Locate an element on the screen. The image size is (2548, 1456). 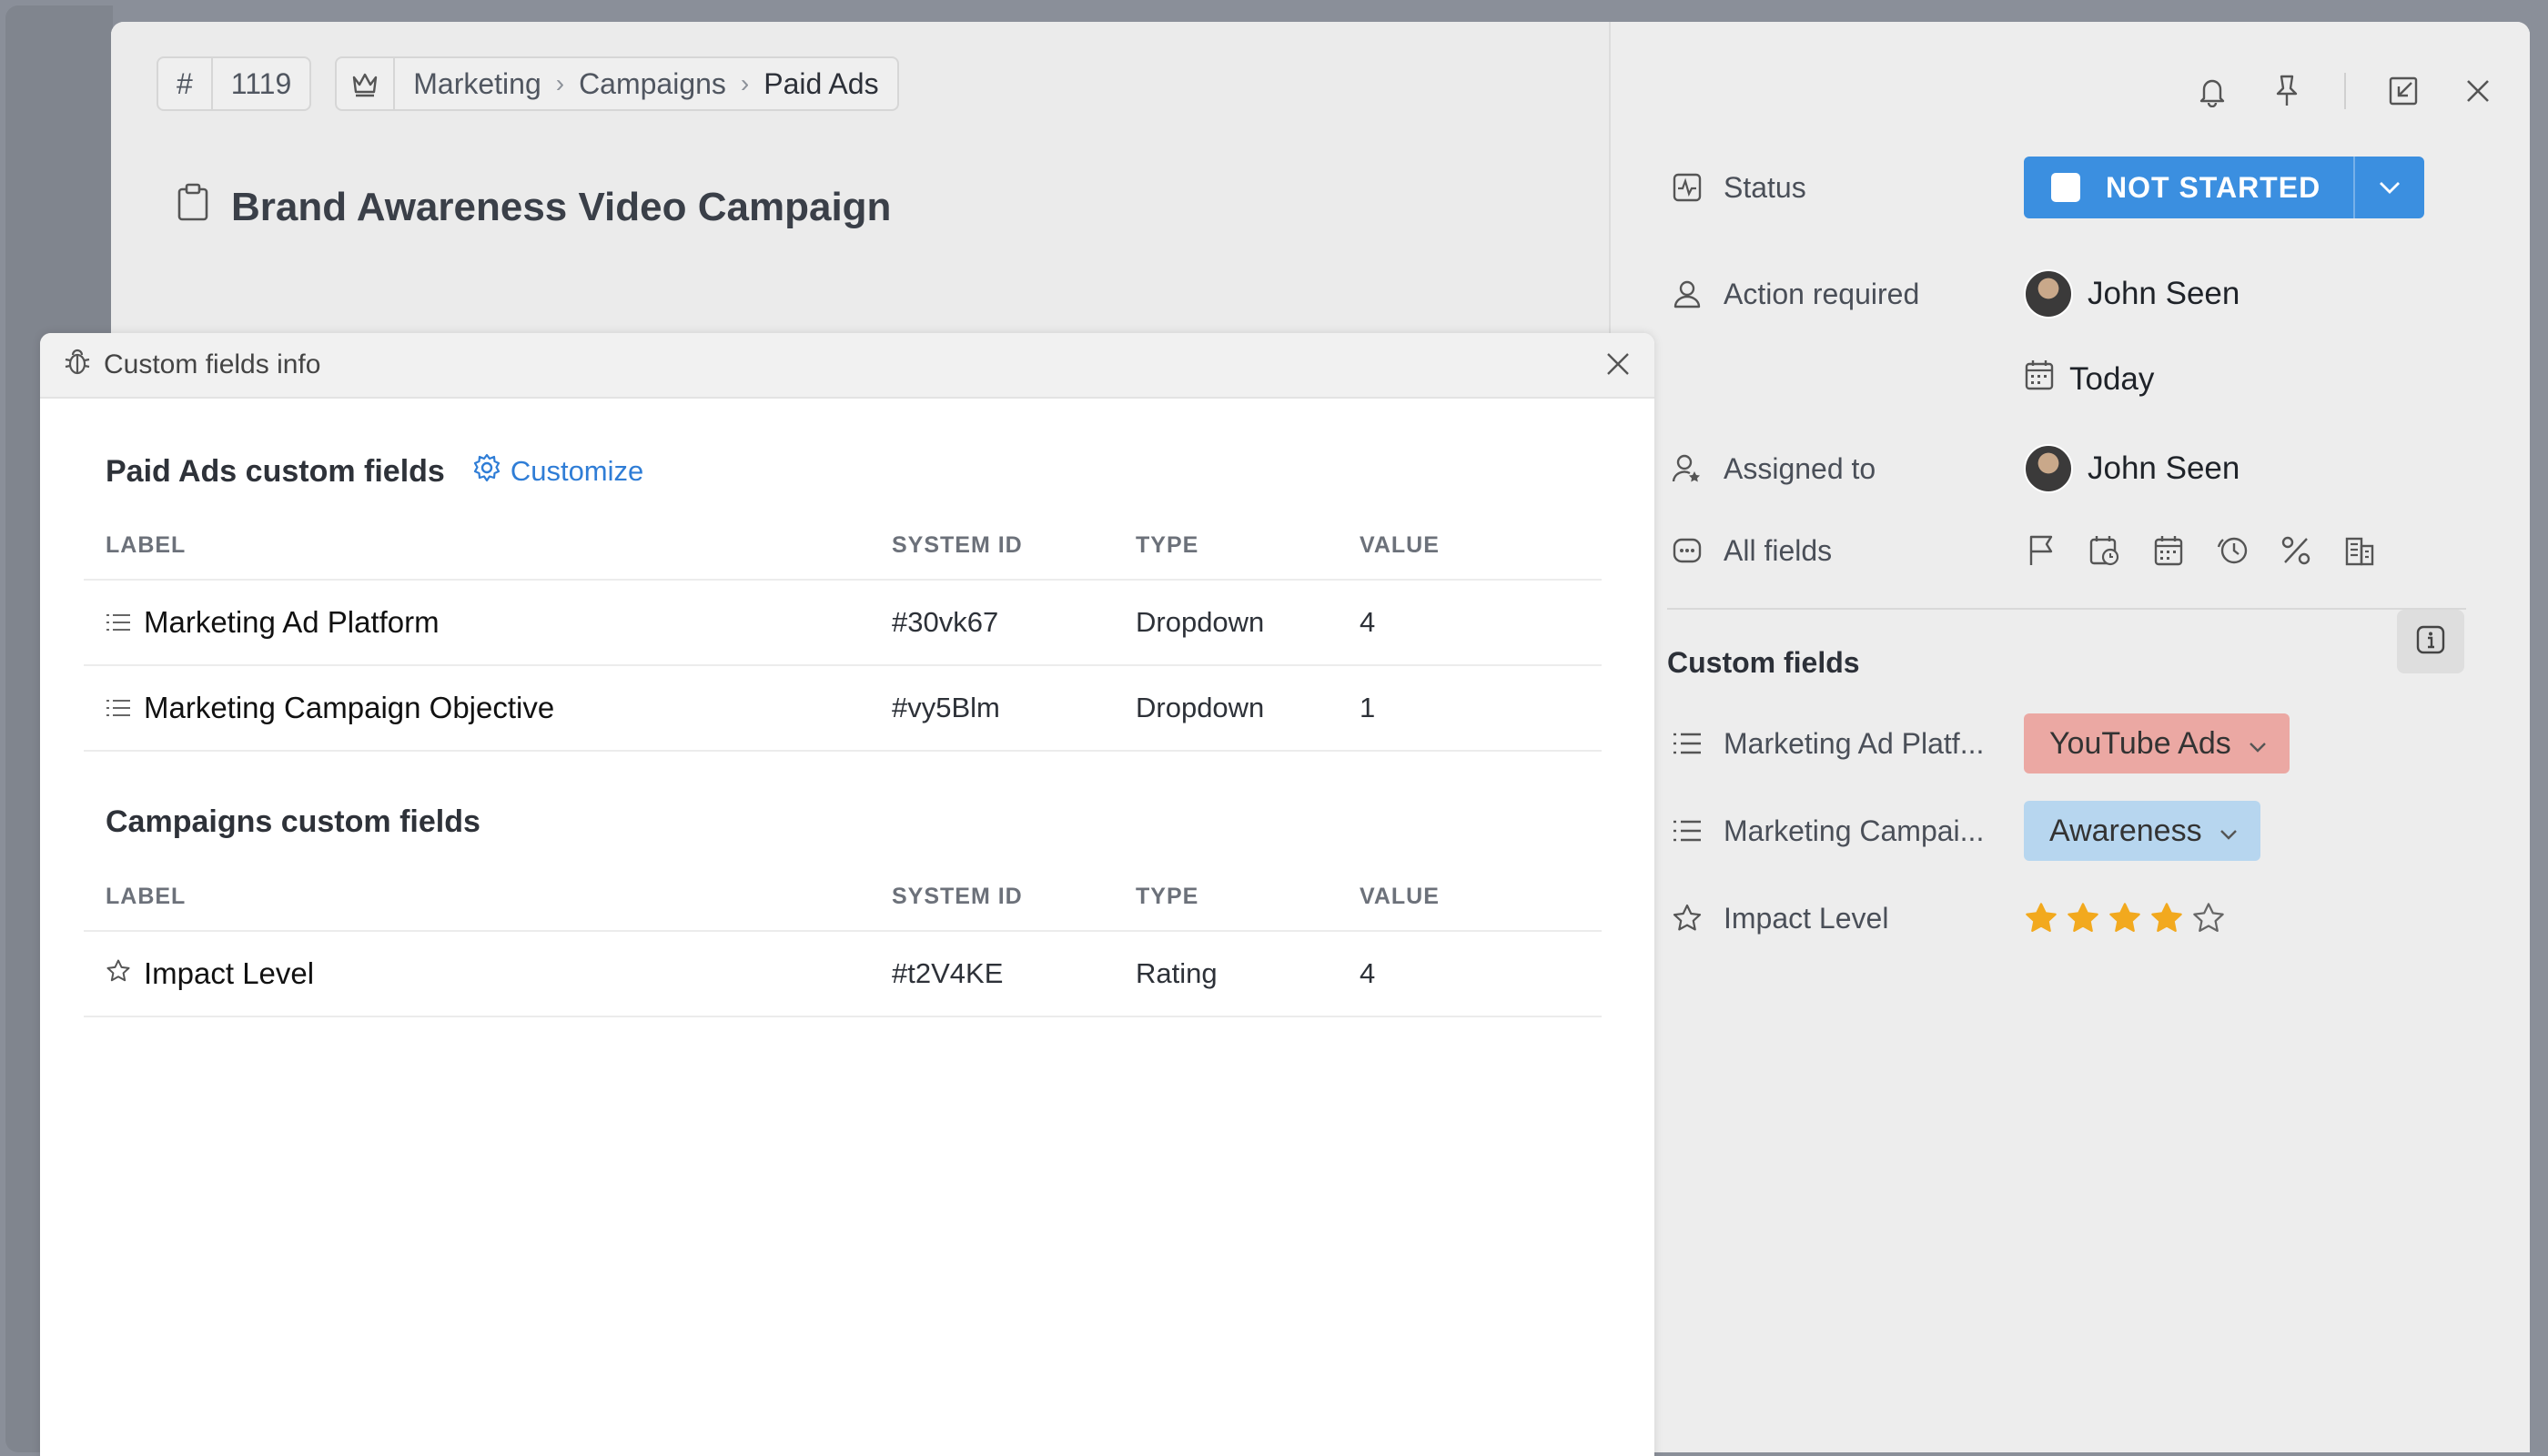
panel-title: Custom fields info is located at coordinates (213, 364).